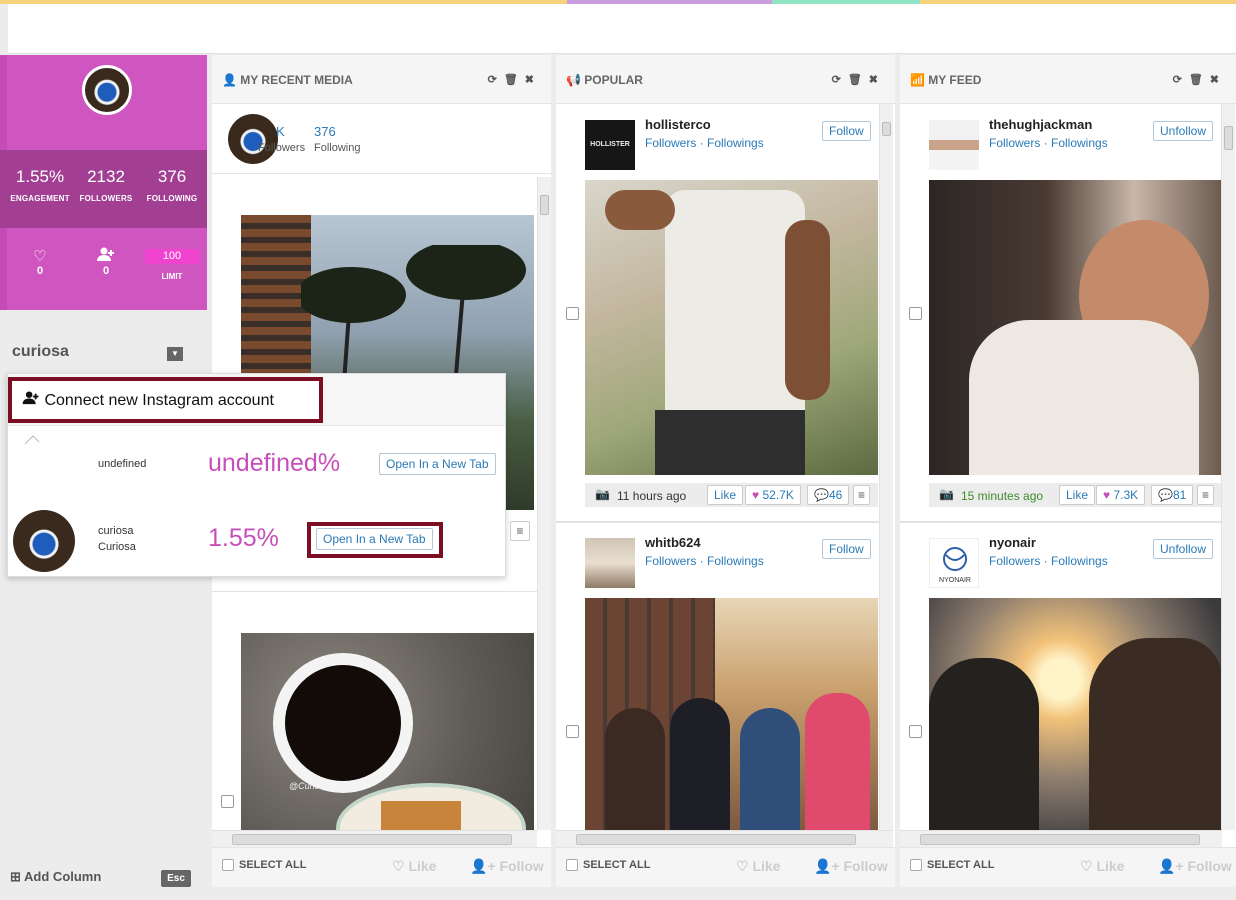  Describe the element at coordinates (954, 563) in the screenshot. I see `avatar-nyonair: NYONAIR` at that location.